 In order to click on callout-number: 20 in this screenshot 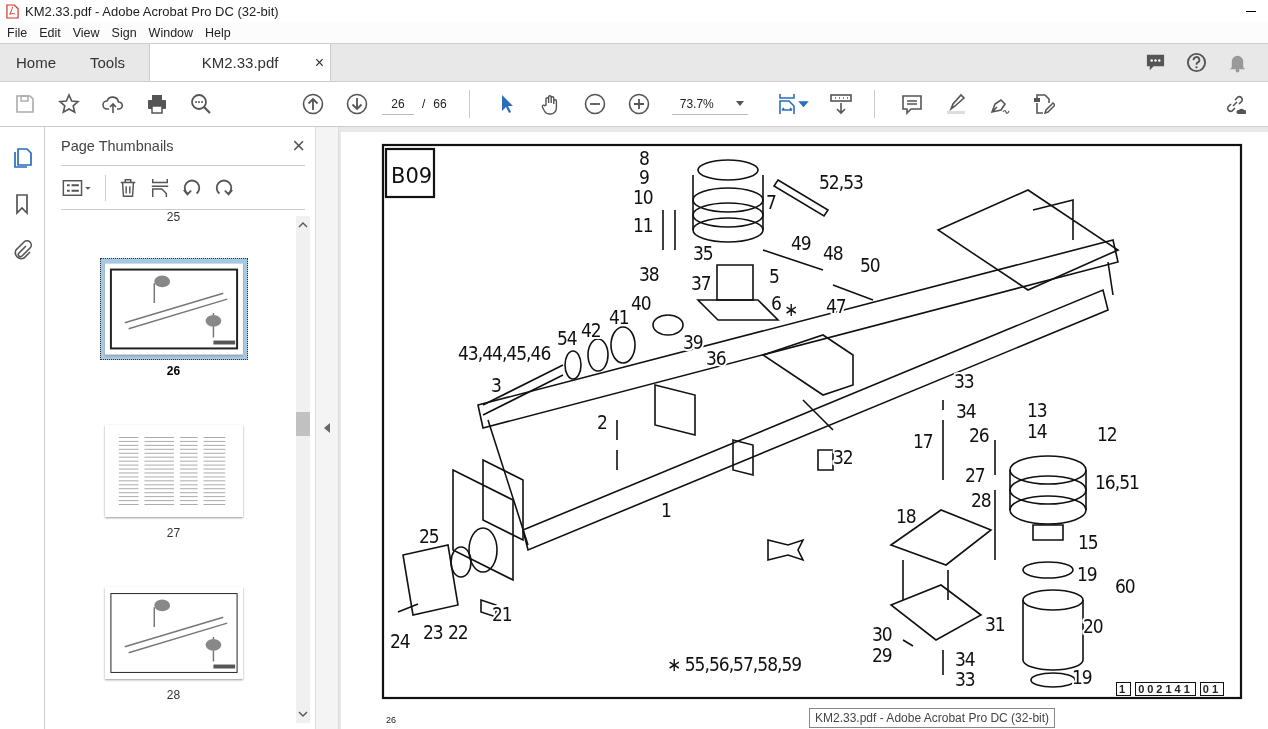, I will do `click(1093, 626)`.